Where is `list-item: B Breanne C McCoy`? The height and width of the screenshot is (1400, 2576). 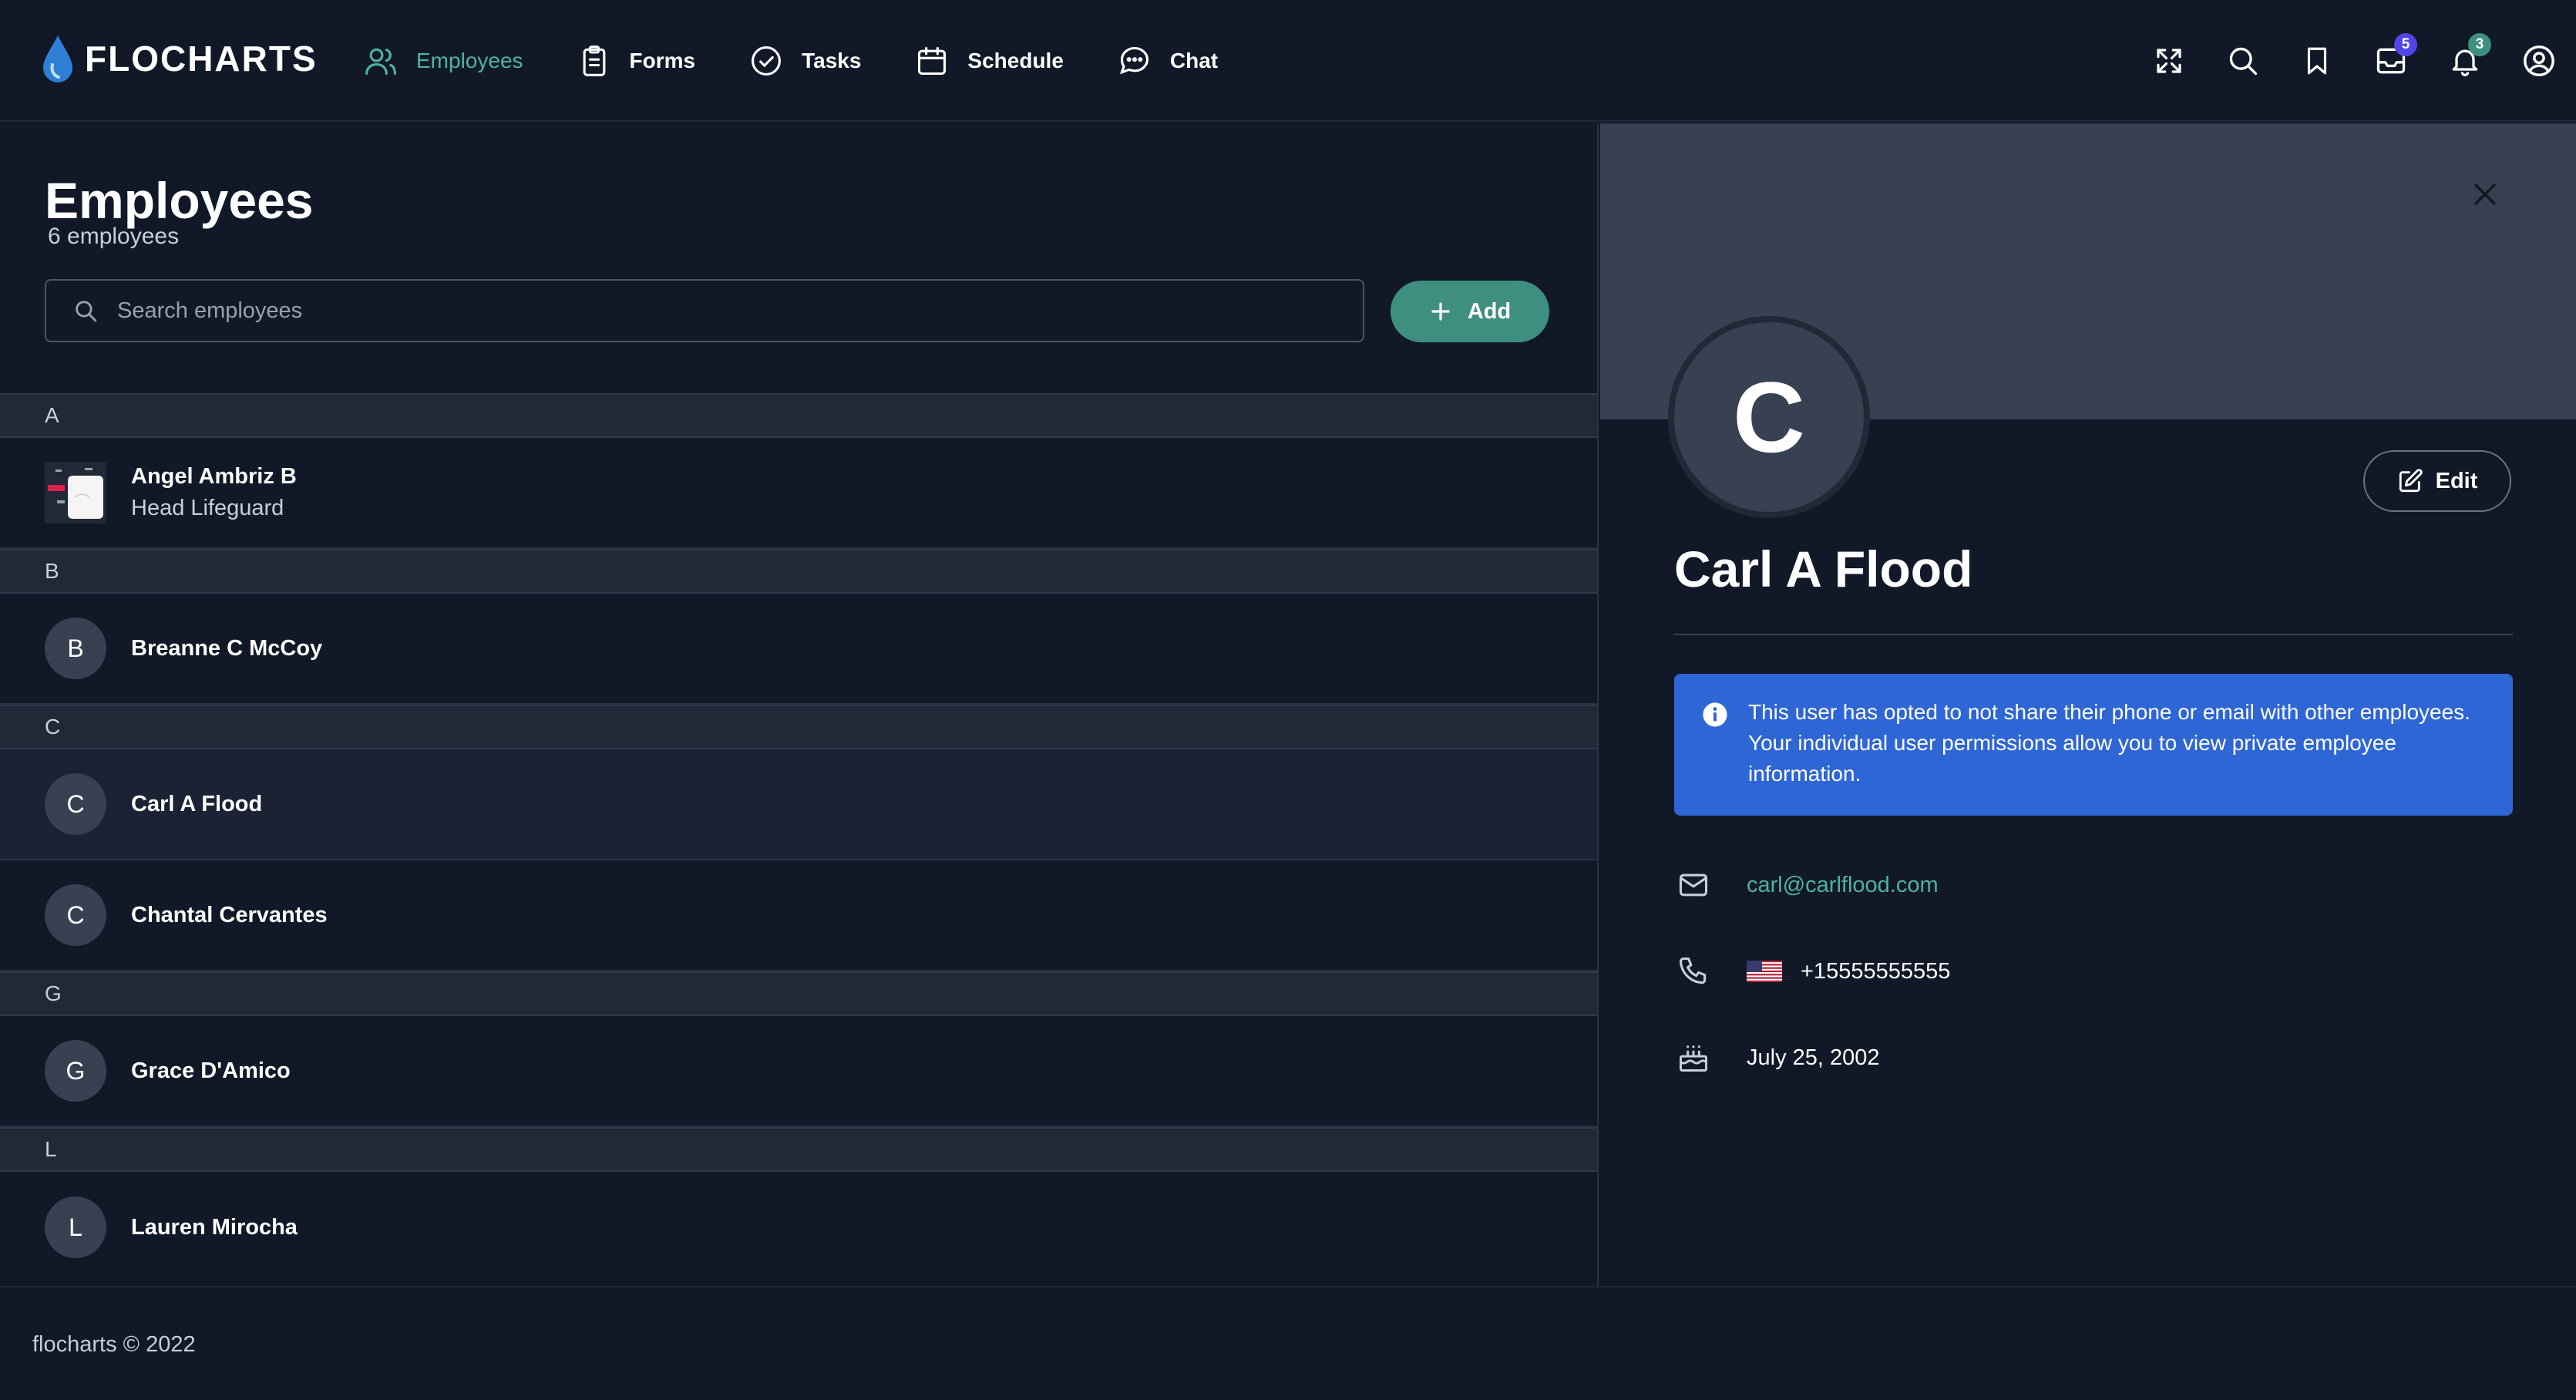
list-item: B Breanne C McCoy is located at coordinates (798, 649).